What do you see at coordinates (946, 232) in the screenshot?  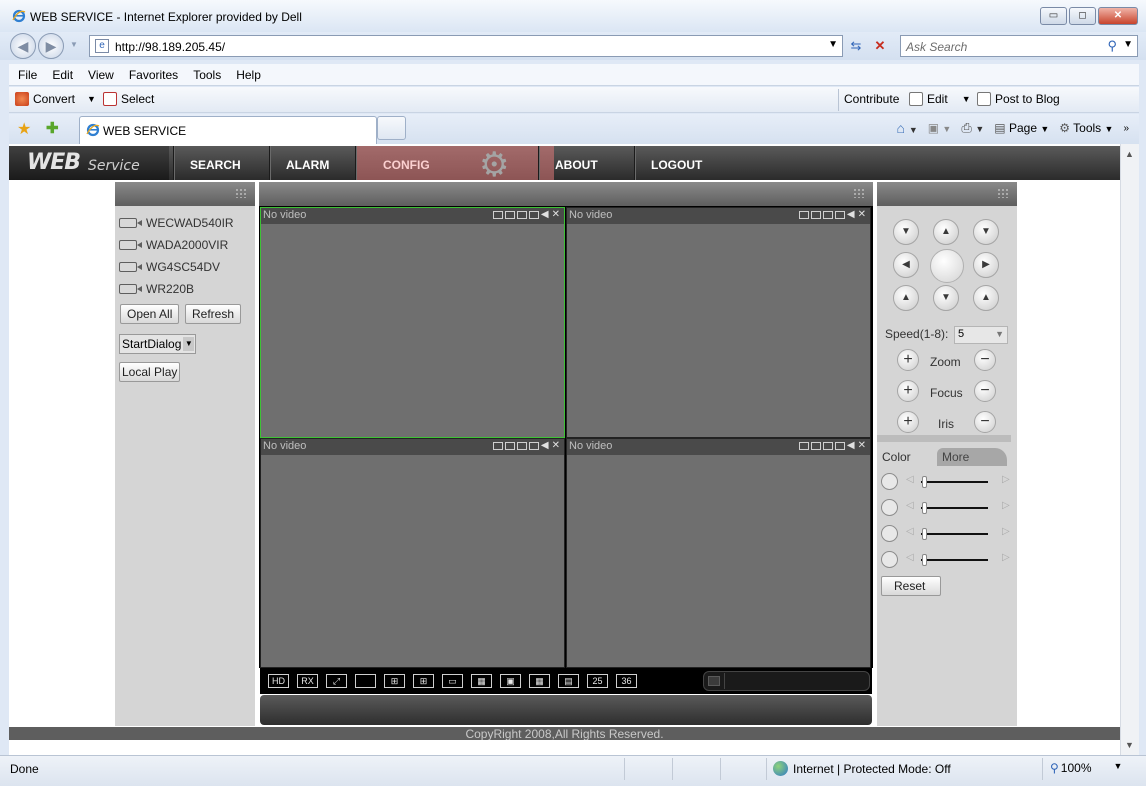 I see `ptz-up-button: ▲` at bounding box center [946, 232].